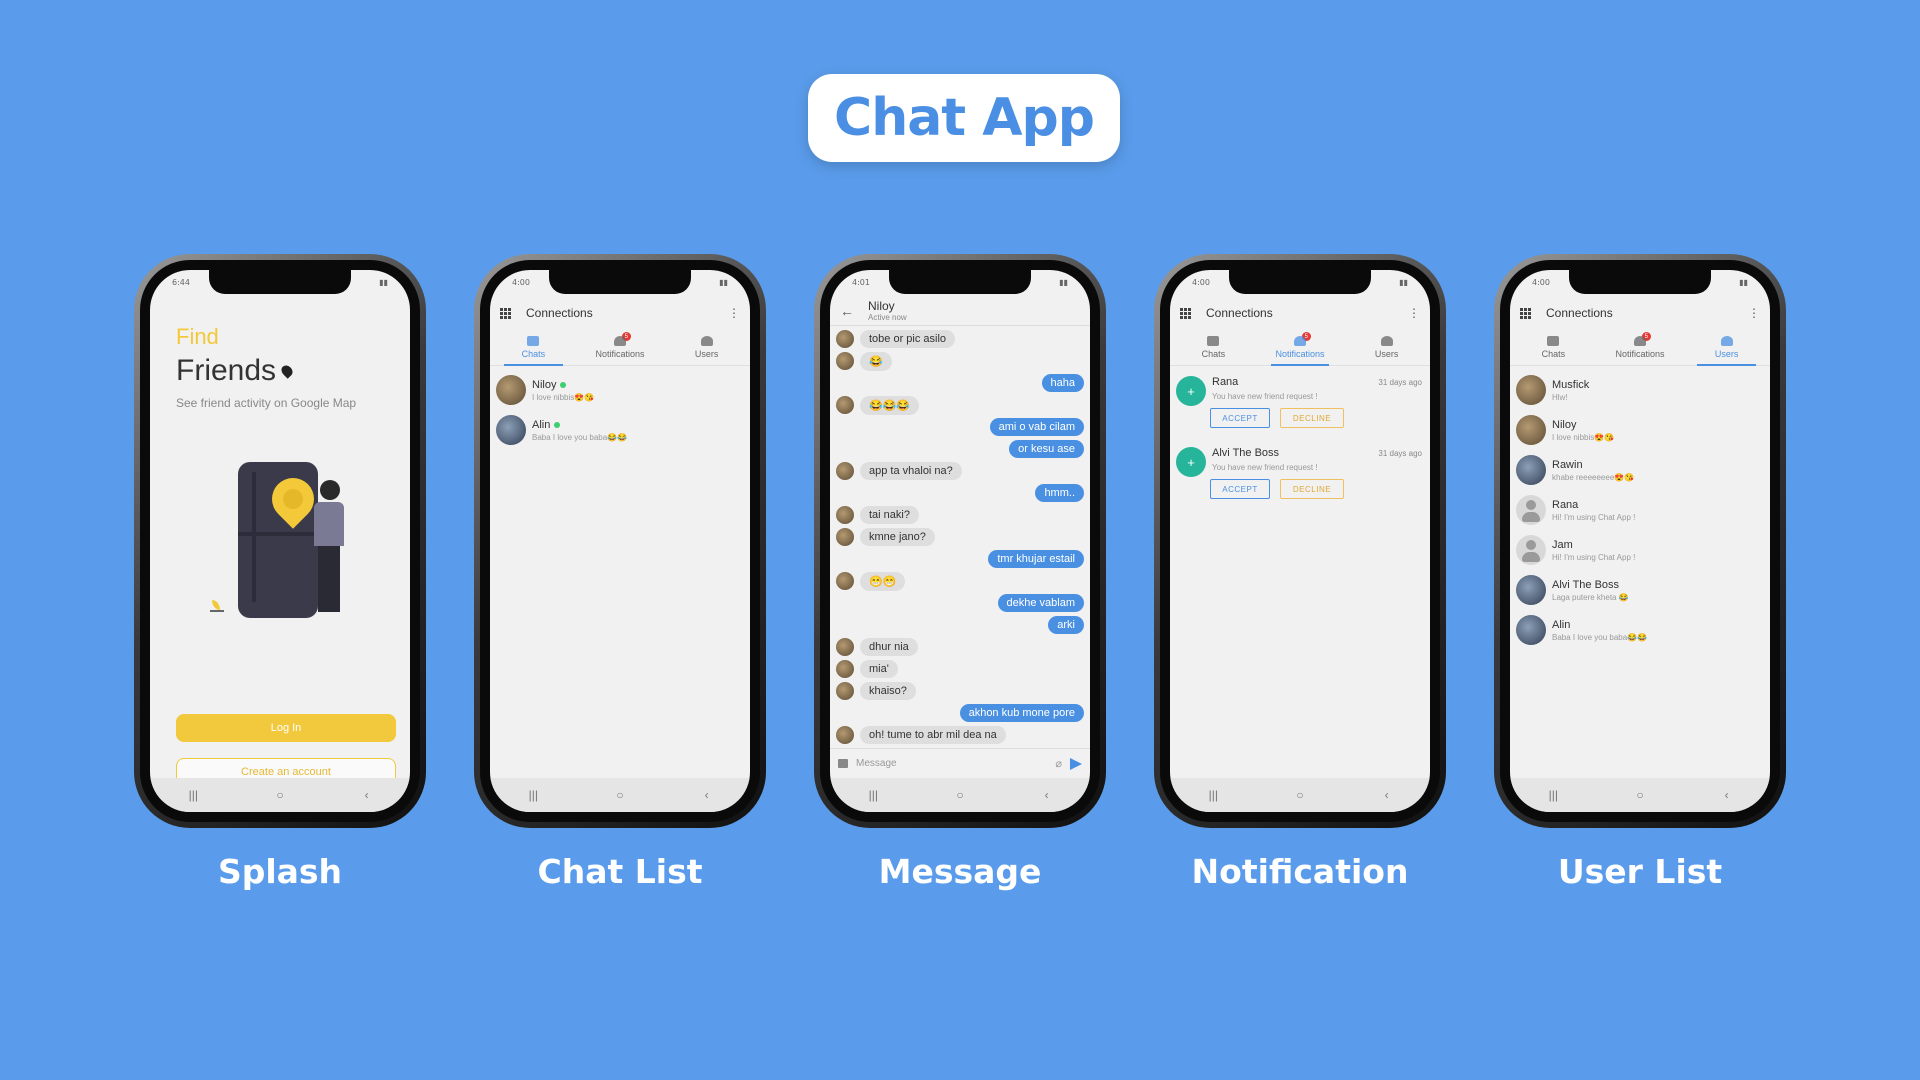  I want to click on message-bubble: dekhe vablam, so click(1040, 603).